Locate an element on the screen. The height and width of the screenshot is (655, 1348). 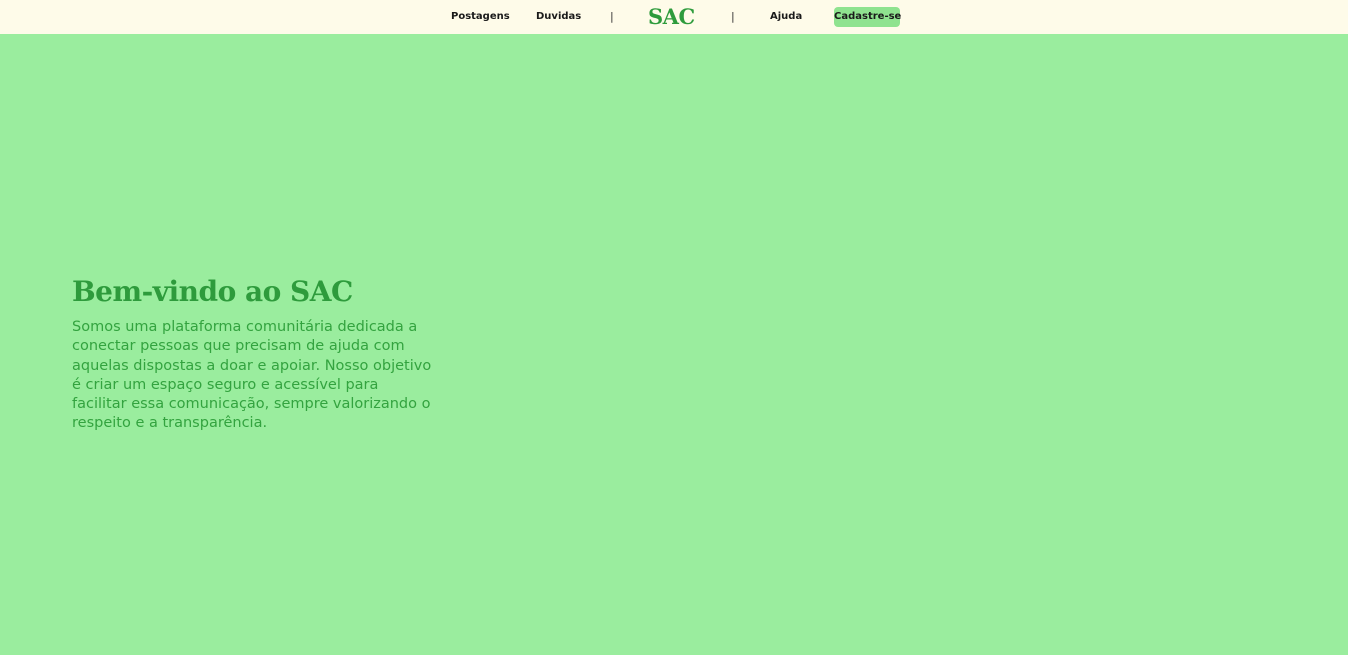
signup-button: Cadastre-se is located at coordinates (867, 17).